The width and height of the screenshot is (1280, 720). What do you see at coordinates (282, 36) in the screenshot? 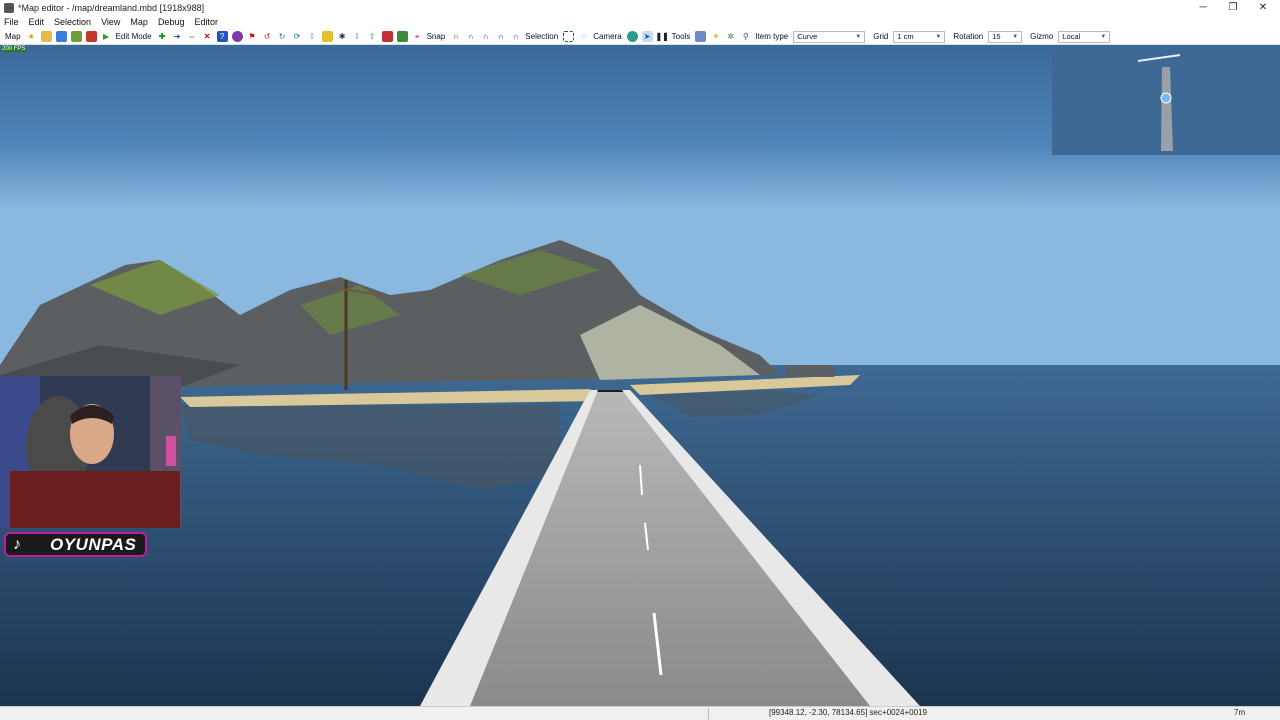
I see `rotate-right-icon: ↻` at bounding box center [282, 36].